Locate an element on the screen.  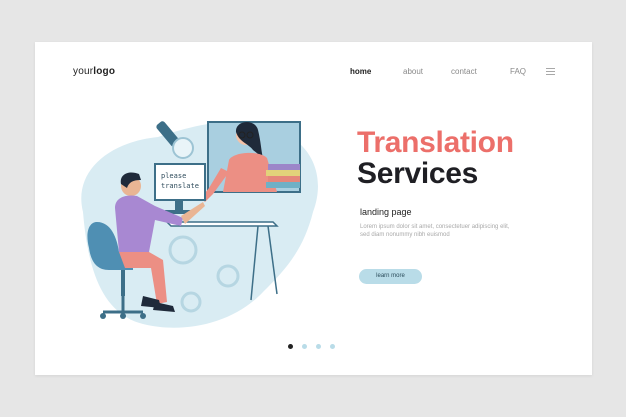
hero-subtitle: landing page is located at coordinates (386, 212).